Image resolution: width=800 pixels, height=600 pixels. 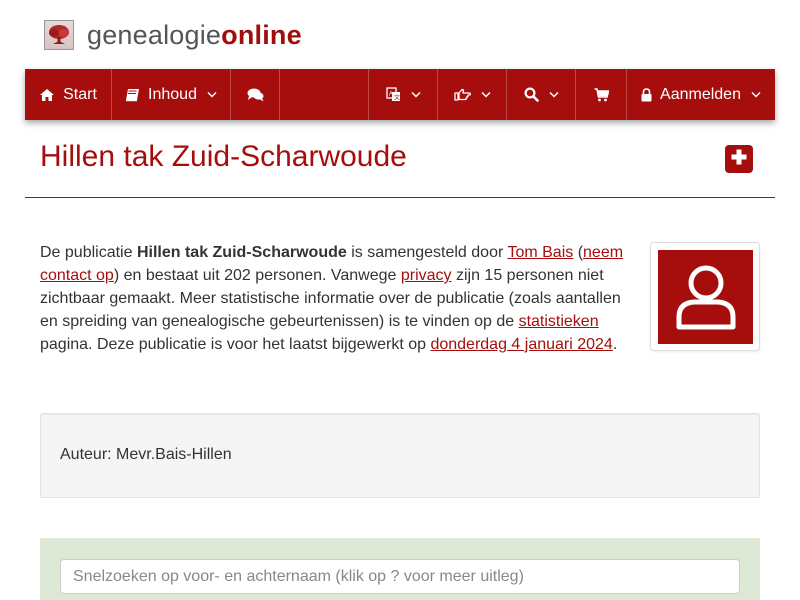 I want to click on intro-text: ) en bestaat uit 202 personen. Vanwege, so click(x=257, y=275).